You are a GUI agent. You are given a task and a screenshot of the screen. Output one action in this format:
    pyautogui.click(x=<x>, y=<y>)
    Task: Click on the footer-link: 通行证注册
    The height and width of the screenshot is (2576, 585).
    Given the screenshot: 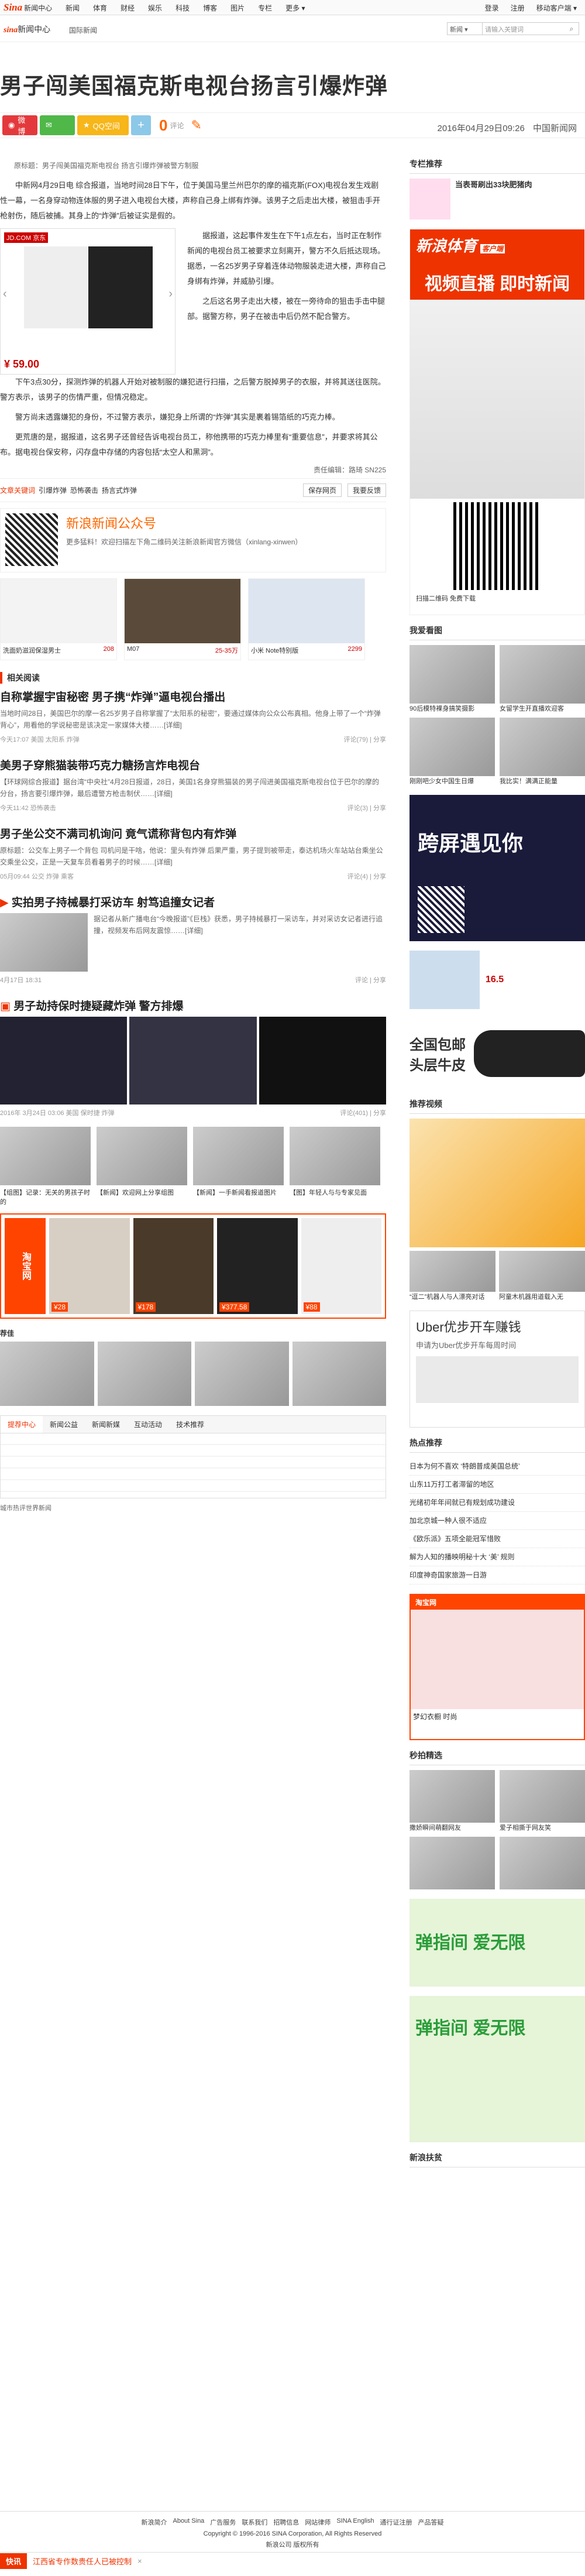 What is the action you would take?
    pyautogui.click(x=396, y=2522)
    